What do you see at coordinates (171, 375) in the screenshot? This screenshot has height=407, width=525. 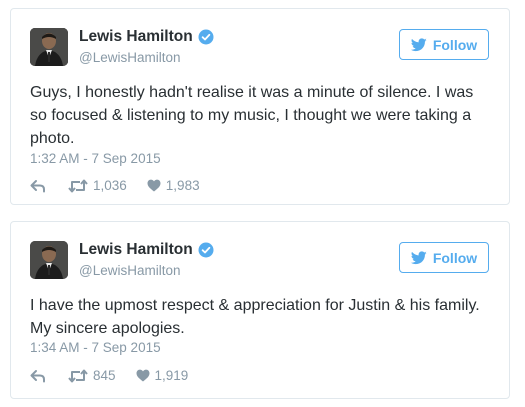 I see `like-count: 1,919` at bounding box center [171, 375].